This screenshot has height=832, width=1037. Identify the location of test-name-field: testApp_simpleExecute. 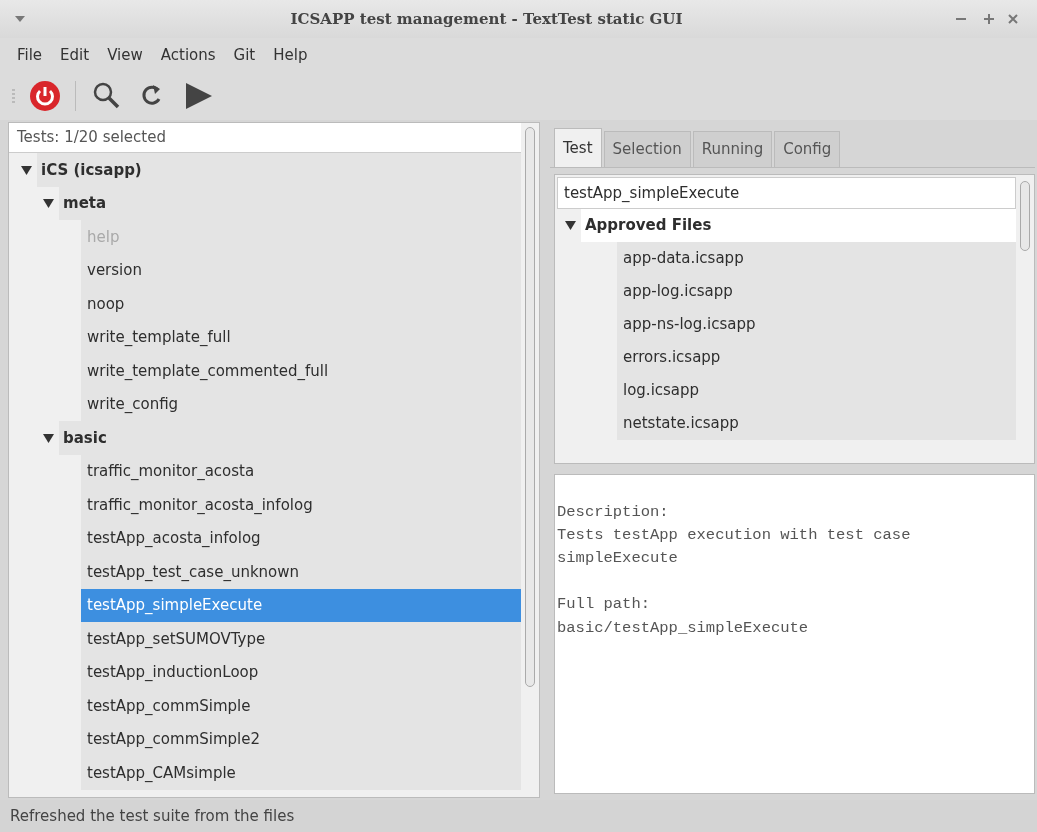
(786, 192).